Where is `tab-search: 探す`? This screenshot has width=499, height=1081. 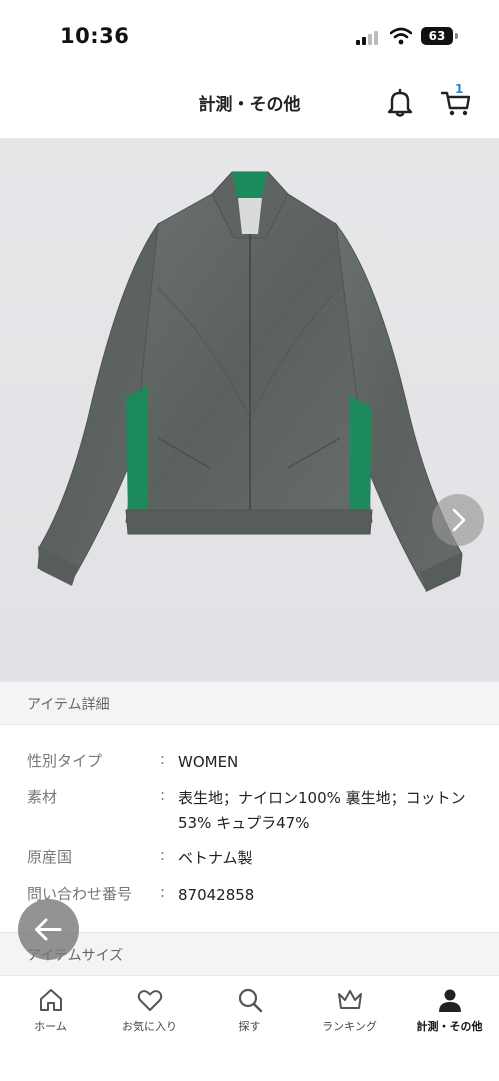
tab-search: 探す is located at coordinates (249, 1011).